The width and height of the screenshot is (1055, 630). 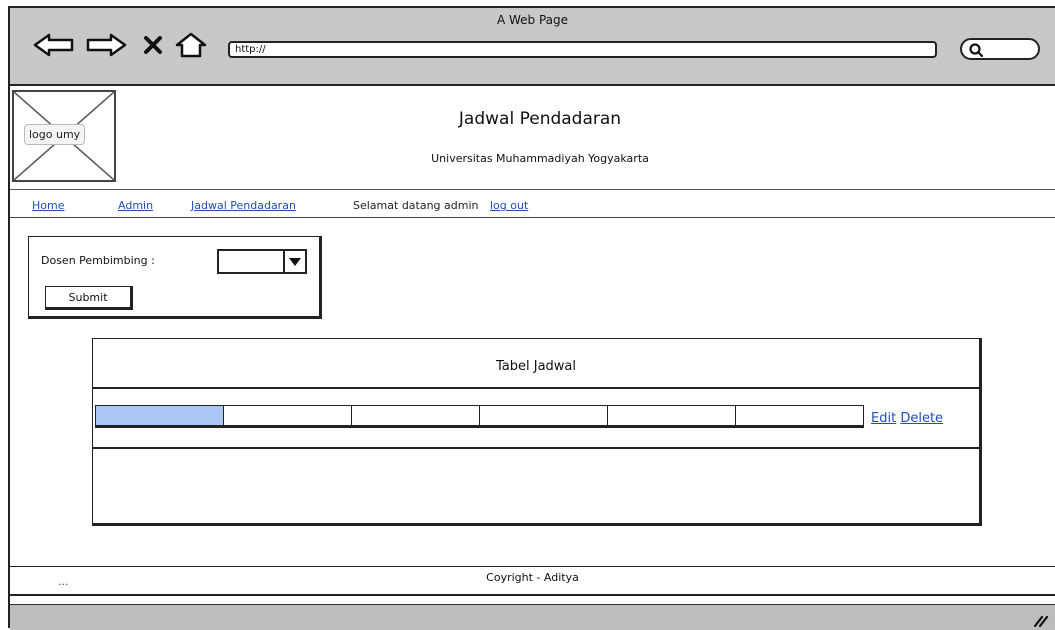 What do you see at coordinates (509, 205) in the screenshot?
I see `logout-link: log out` at bounding box center [509, 205].